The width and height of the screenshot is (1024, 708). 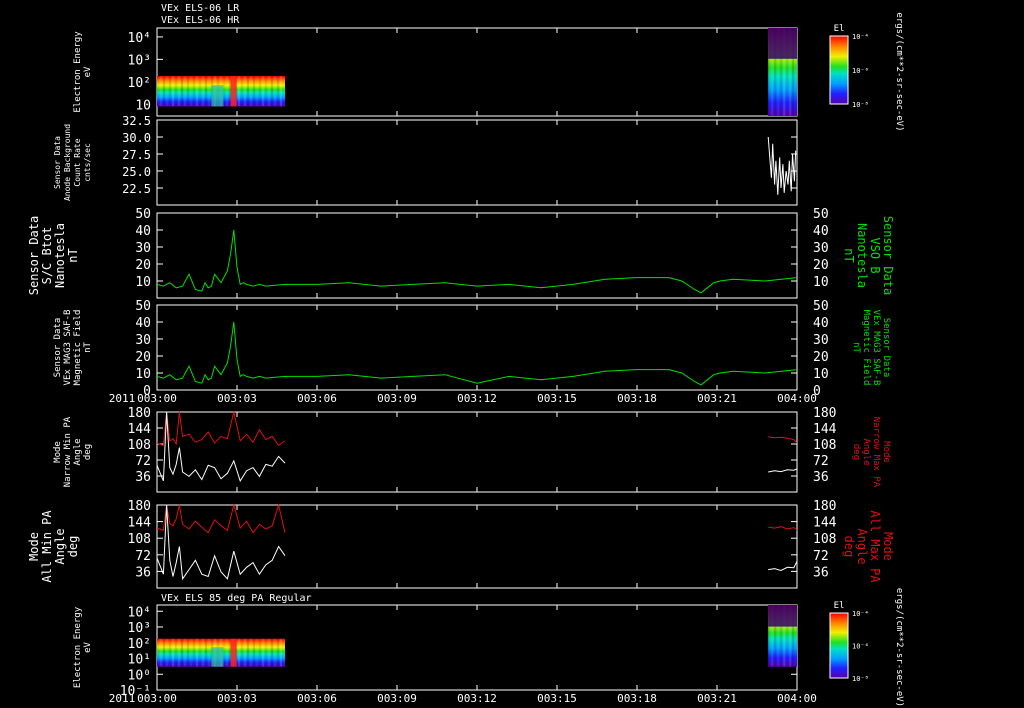 I want to click on colorbar, so click(x=839, y=645).